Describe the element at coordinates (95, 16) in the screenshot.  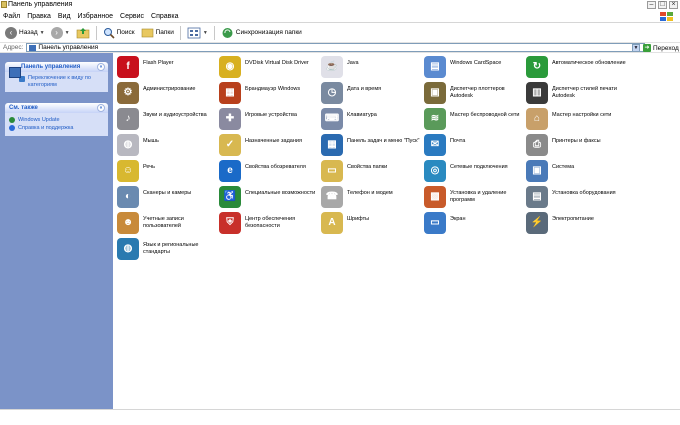
I see `menu-favorites: Избранное` at that location.